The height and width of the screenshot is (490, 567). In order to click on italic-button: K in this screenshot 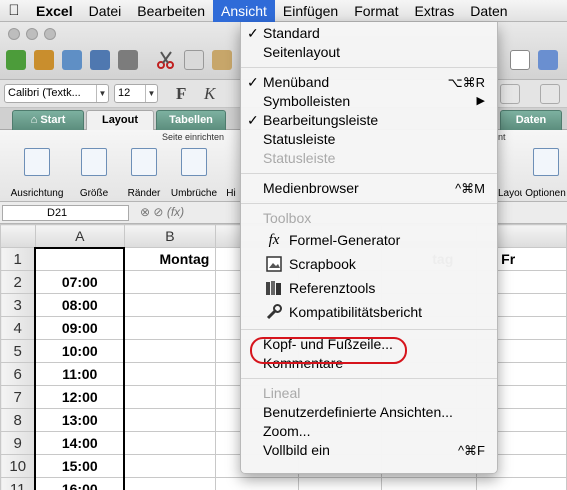, I will do `click(209, 94)`.